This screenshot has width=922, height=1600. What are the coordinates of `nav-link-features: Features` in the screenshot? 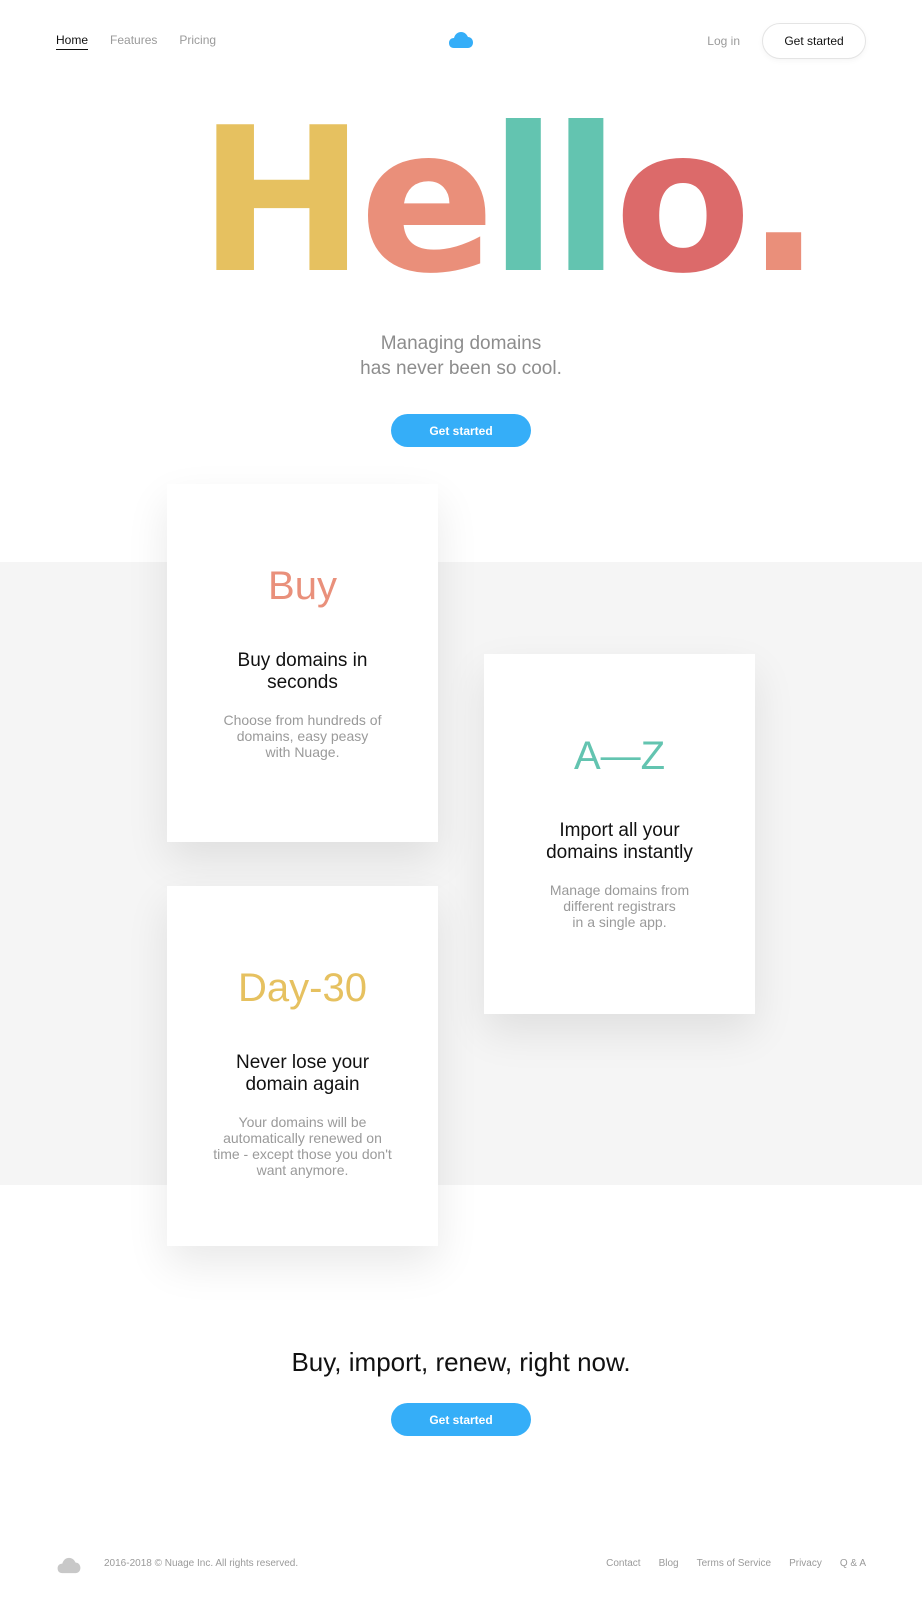 It's located at (133, 41).